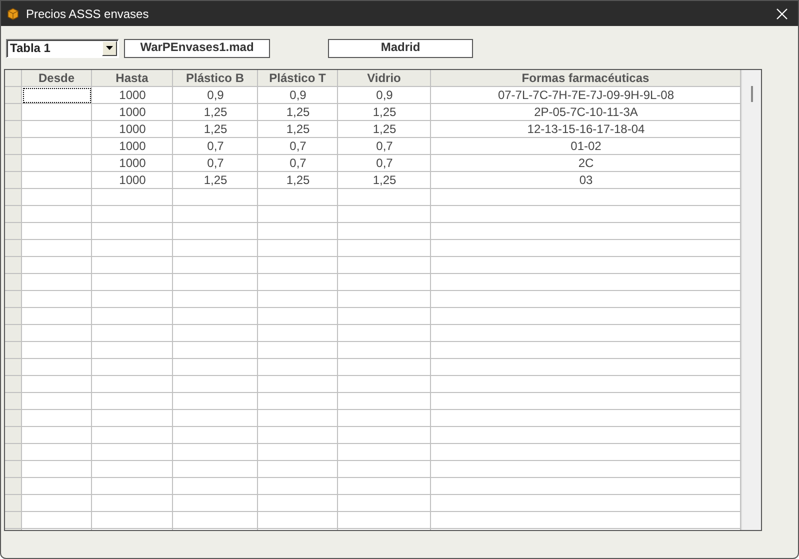  Describe the element at coordinates (109, 48) in the screenshot. I see `caret-icon` at that location.